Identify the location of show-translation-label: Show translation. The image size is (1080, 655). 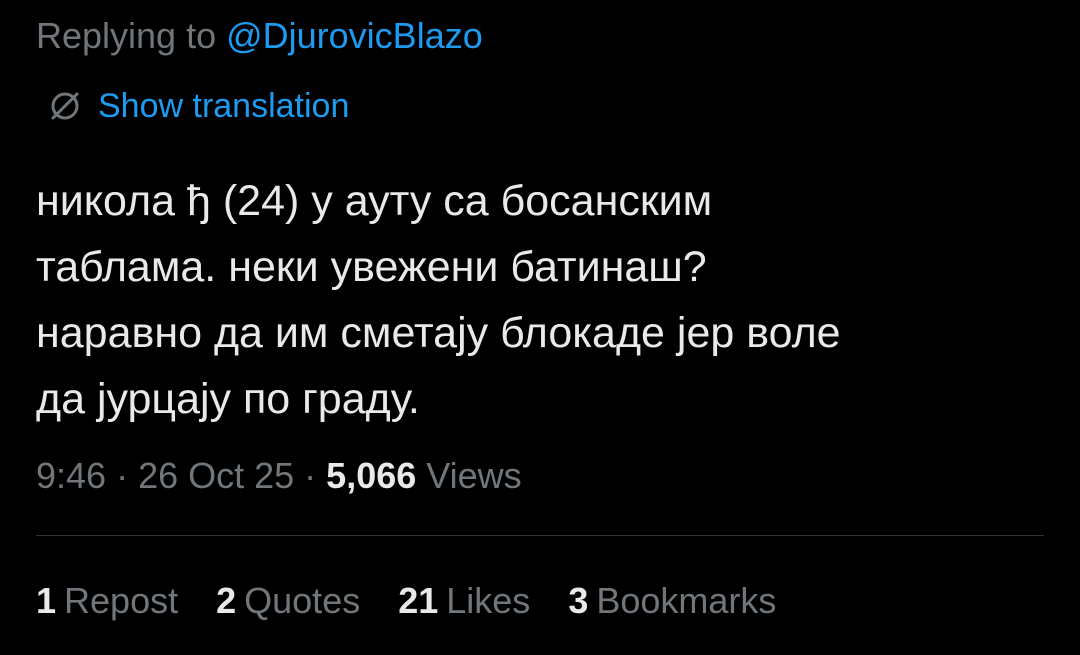
(224, 105).